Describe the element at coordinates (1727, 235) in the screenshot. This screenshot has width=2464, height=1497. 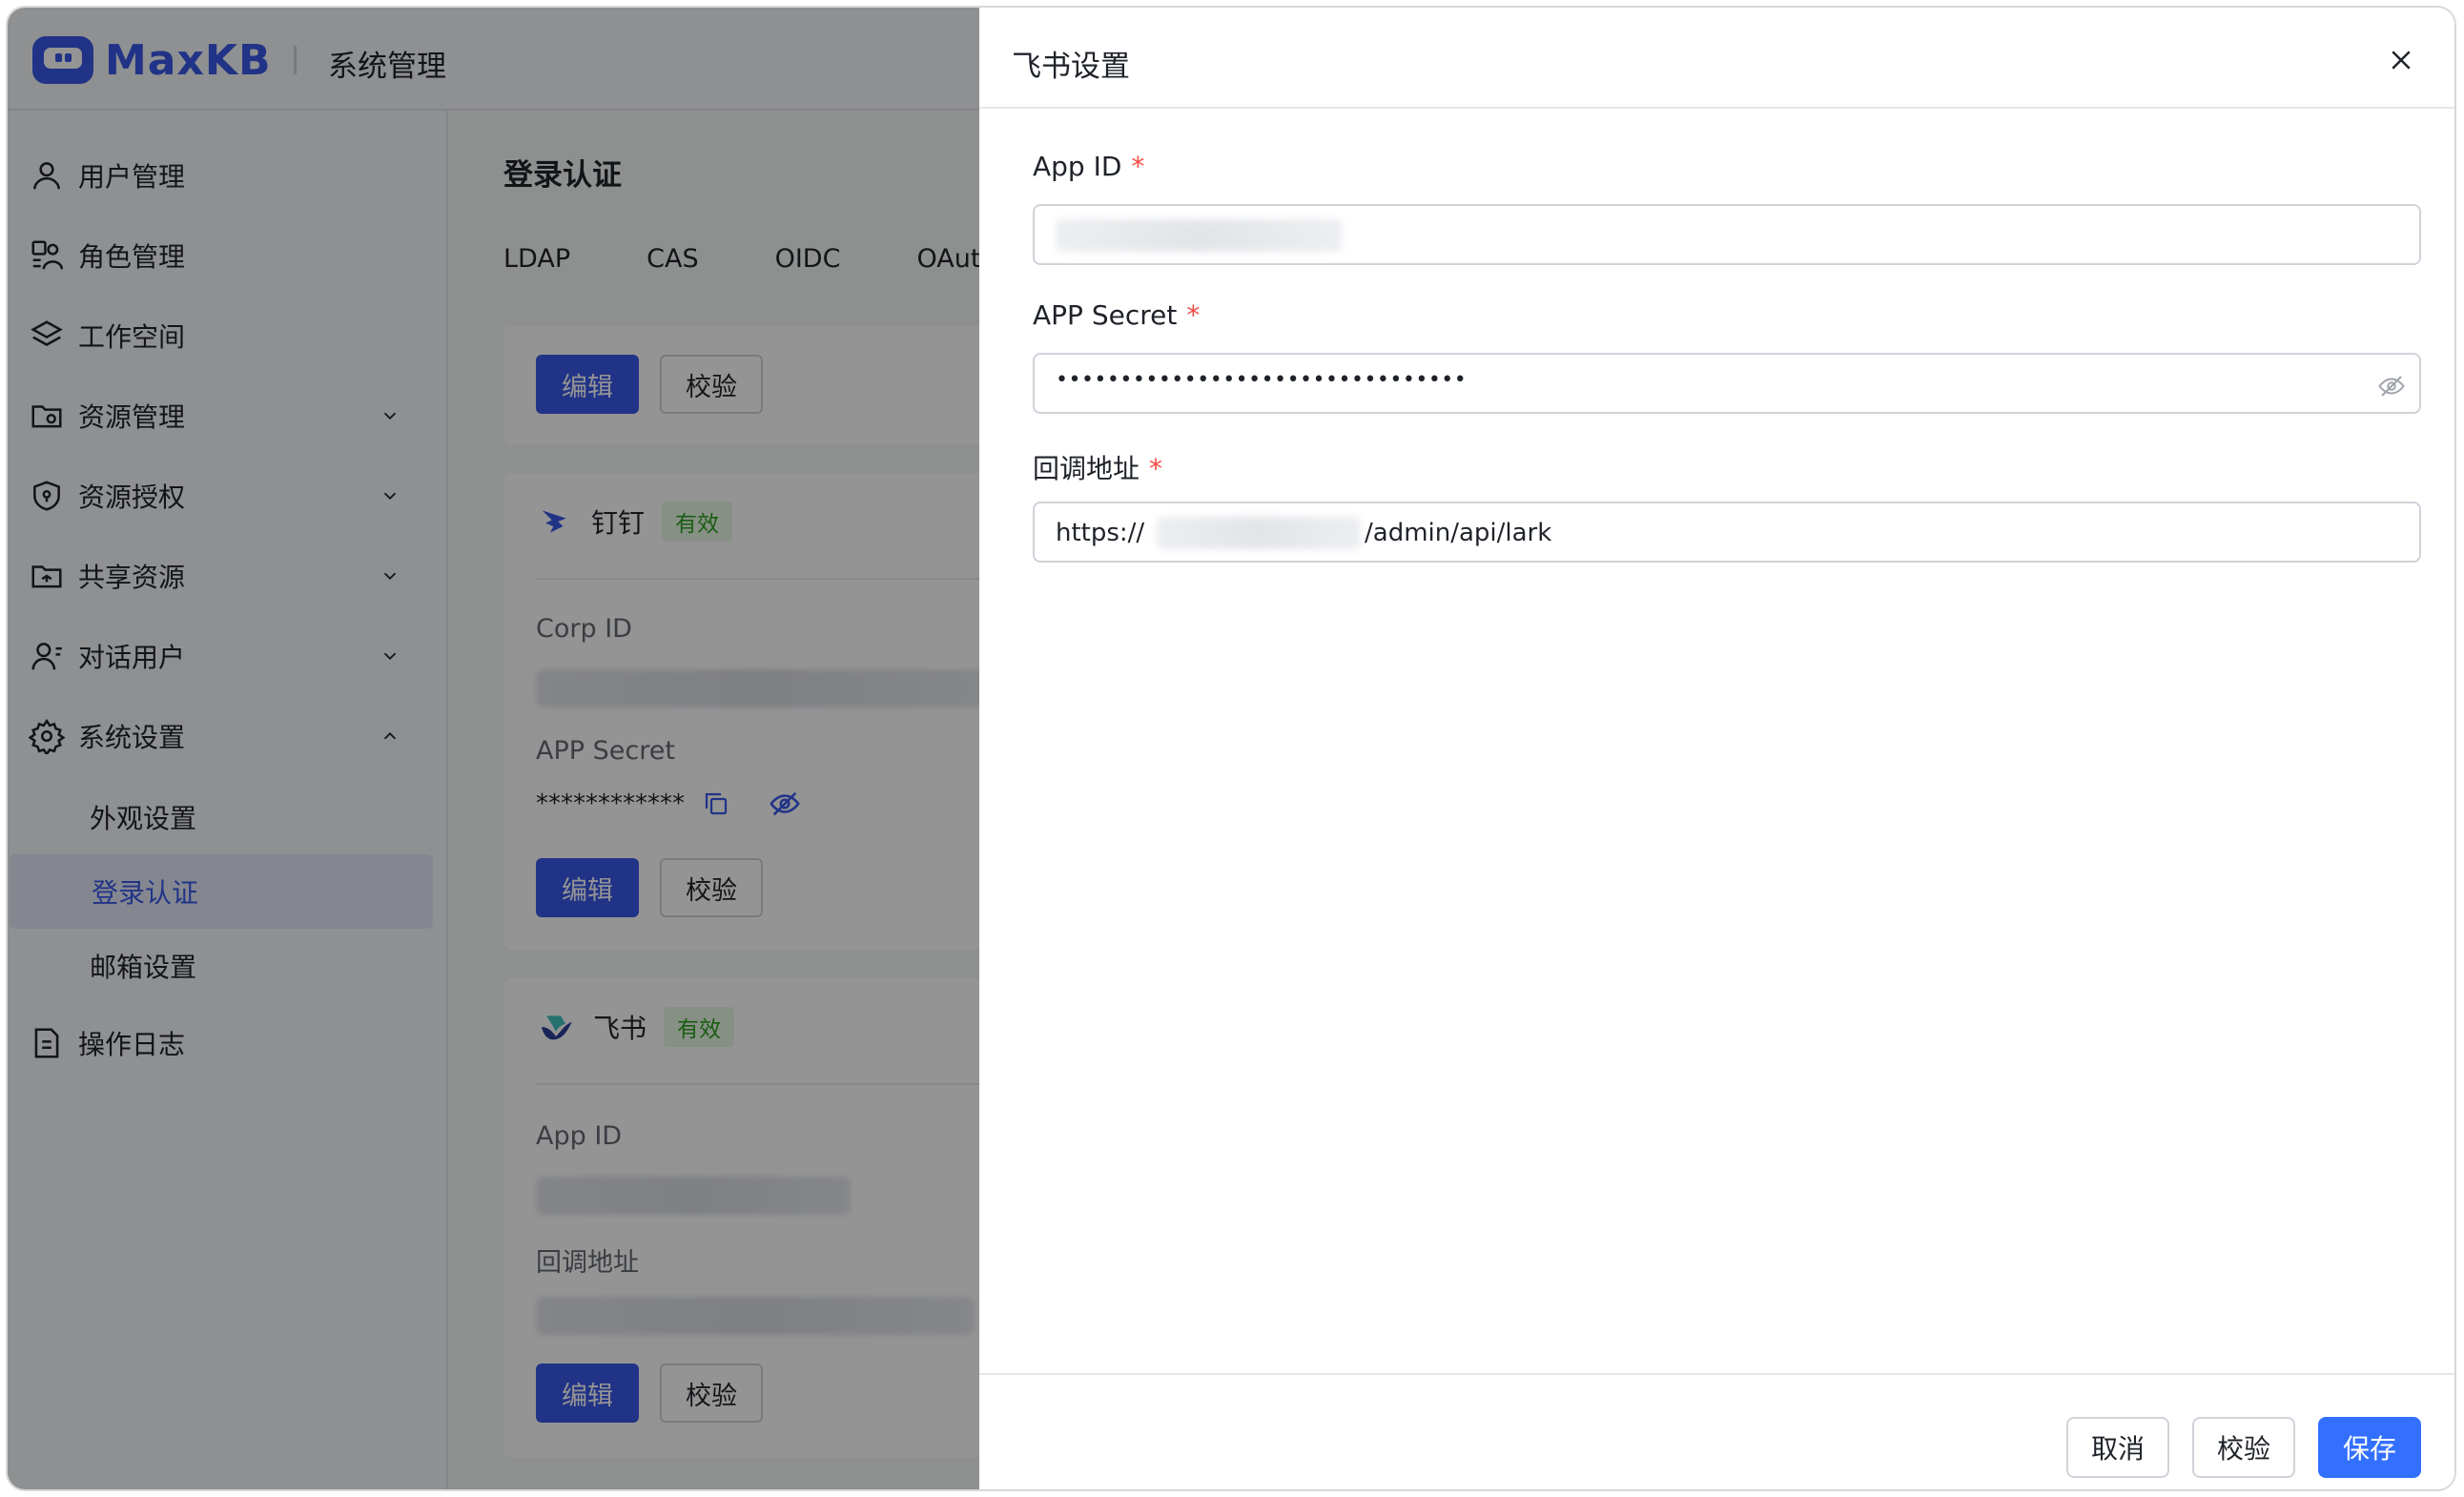
I see `app-id-input` at that location.